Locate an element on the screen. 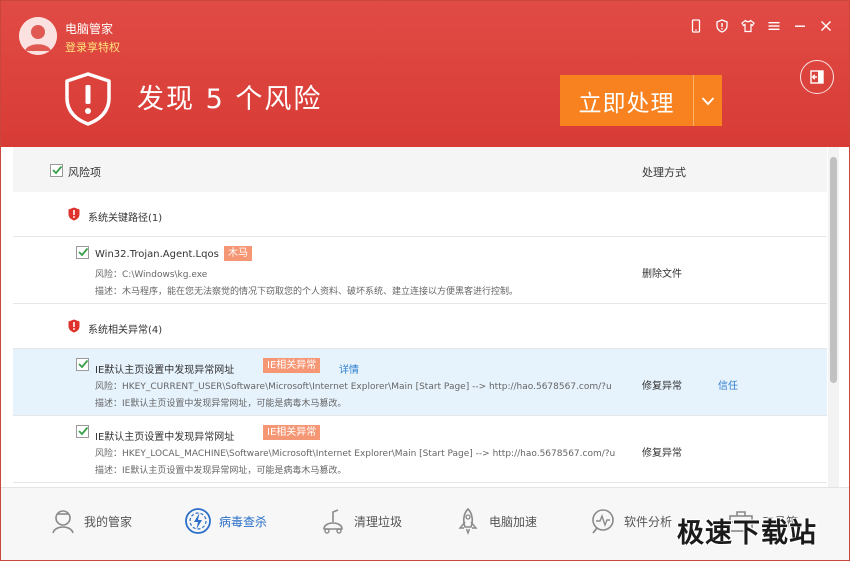 The image size is (850, 561). avatar is located at coordinates (38, 36).